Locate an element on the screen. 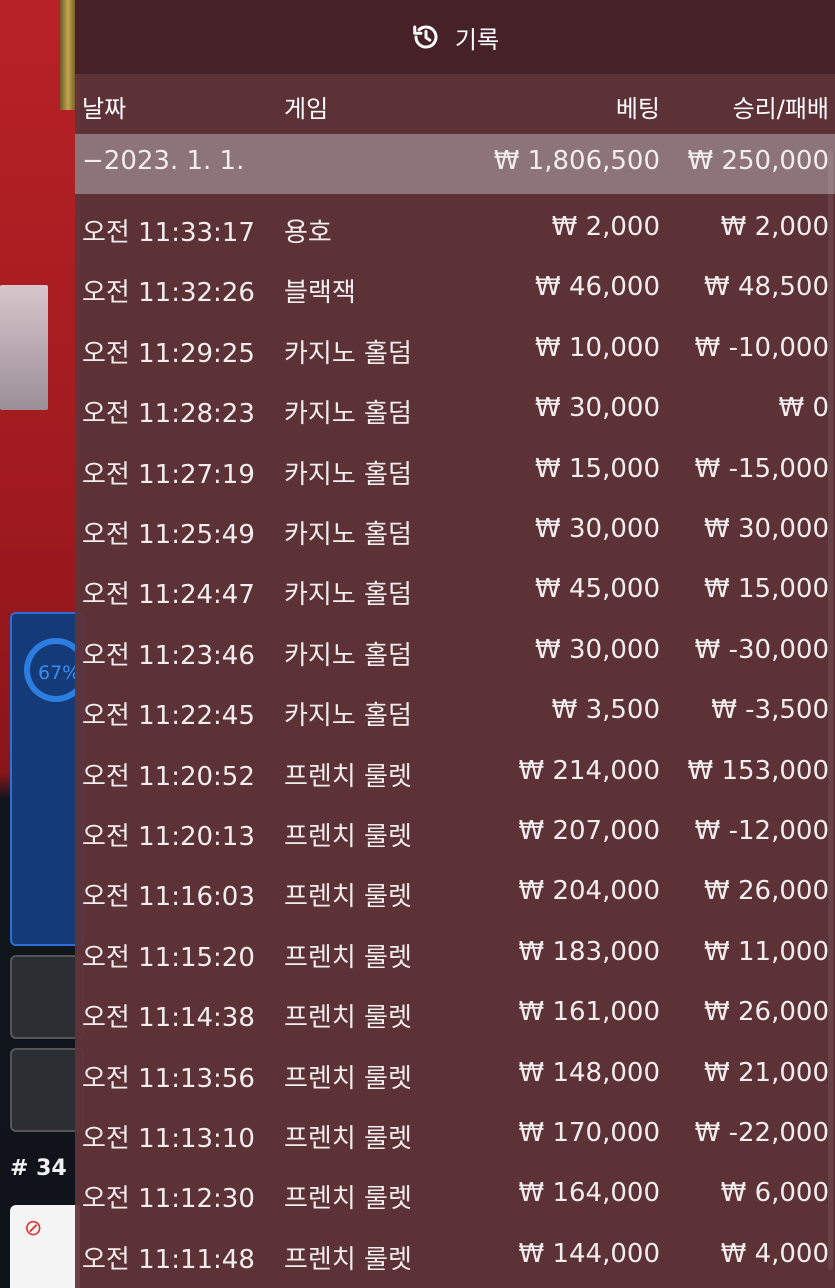 The width and height of the screenshot is (835, 1288). summary-bet: ₩ 1,806,500 is located at coordinates (576, 161).